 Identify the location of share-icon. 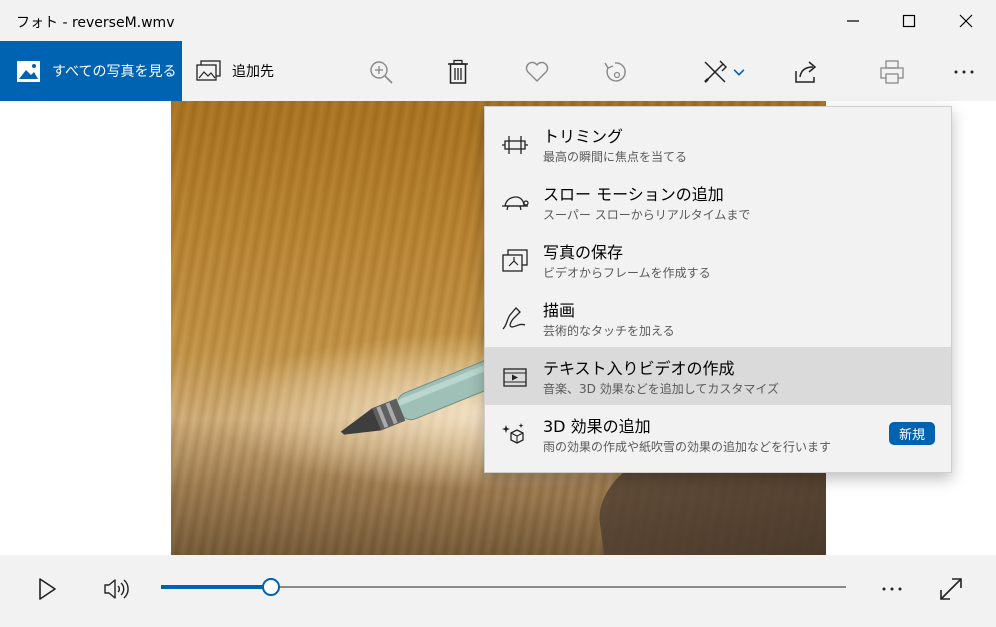
(806, 72).